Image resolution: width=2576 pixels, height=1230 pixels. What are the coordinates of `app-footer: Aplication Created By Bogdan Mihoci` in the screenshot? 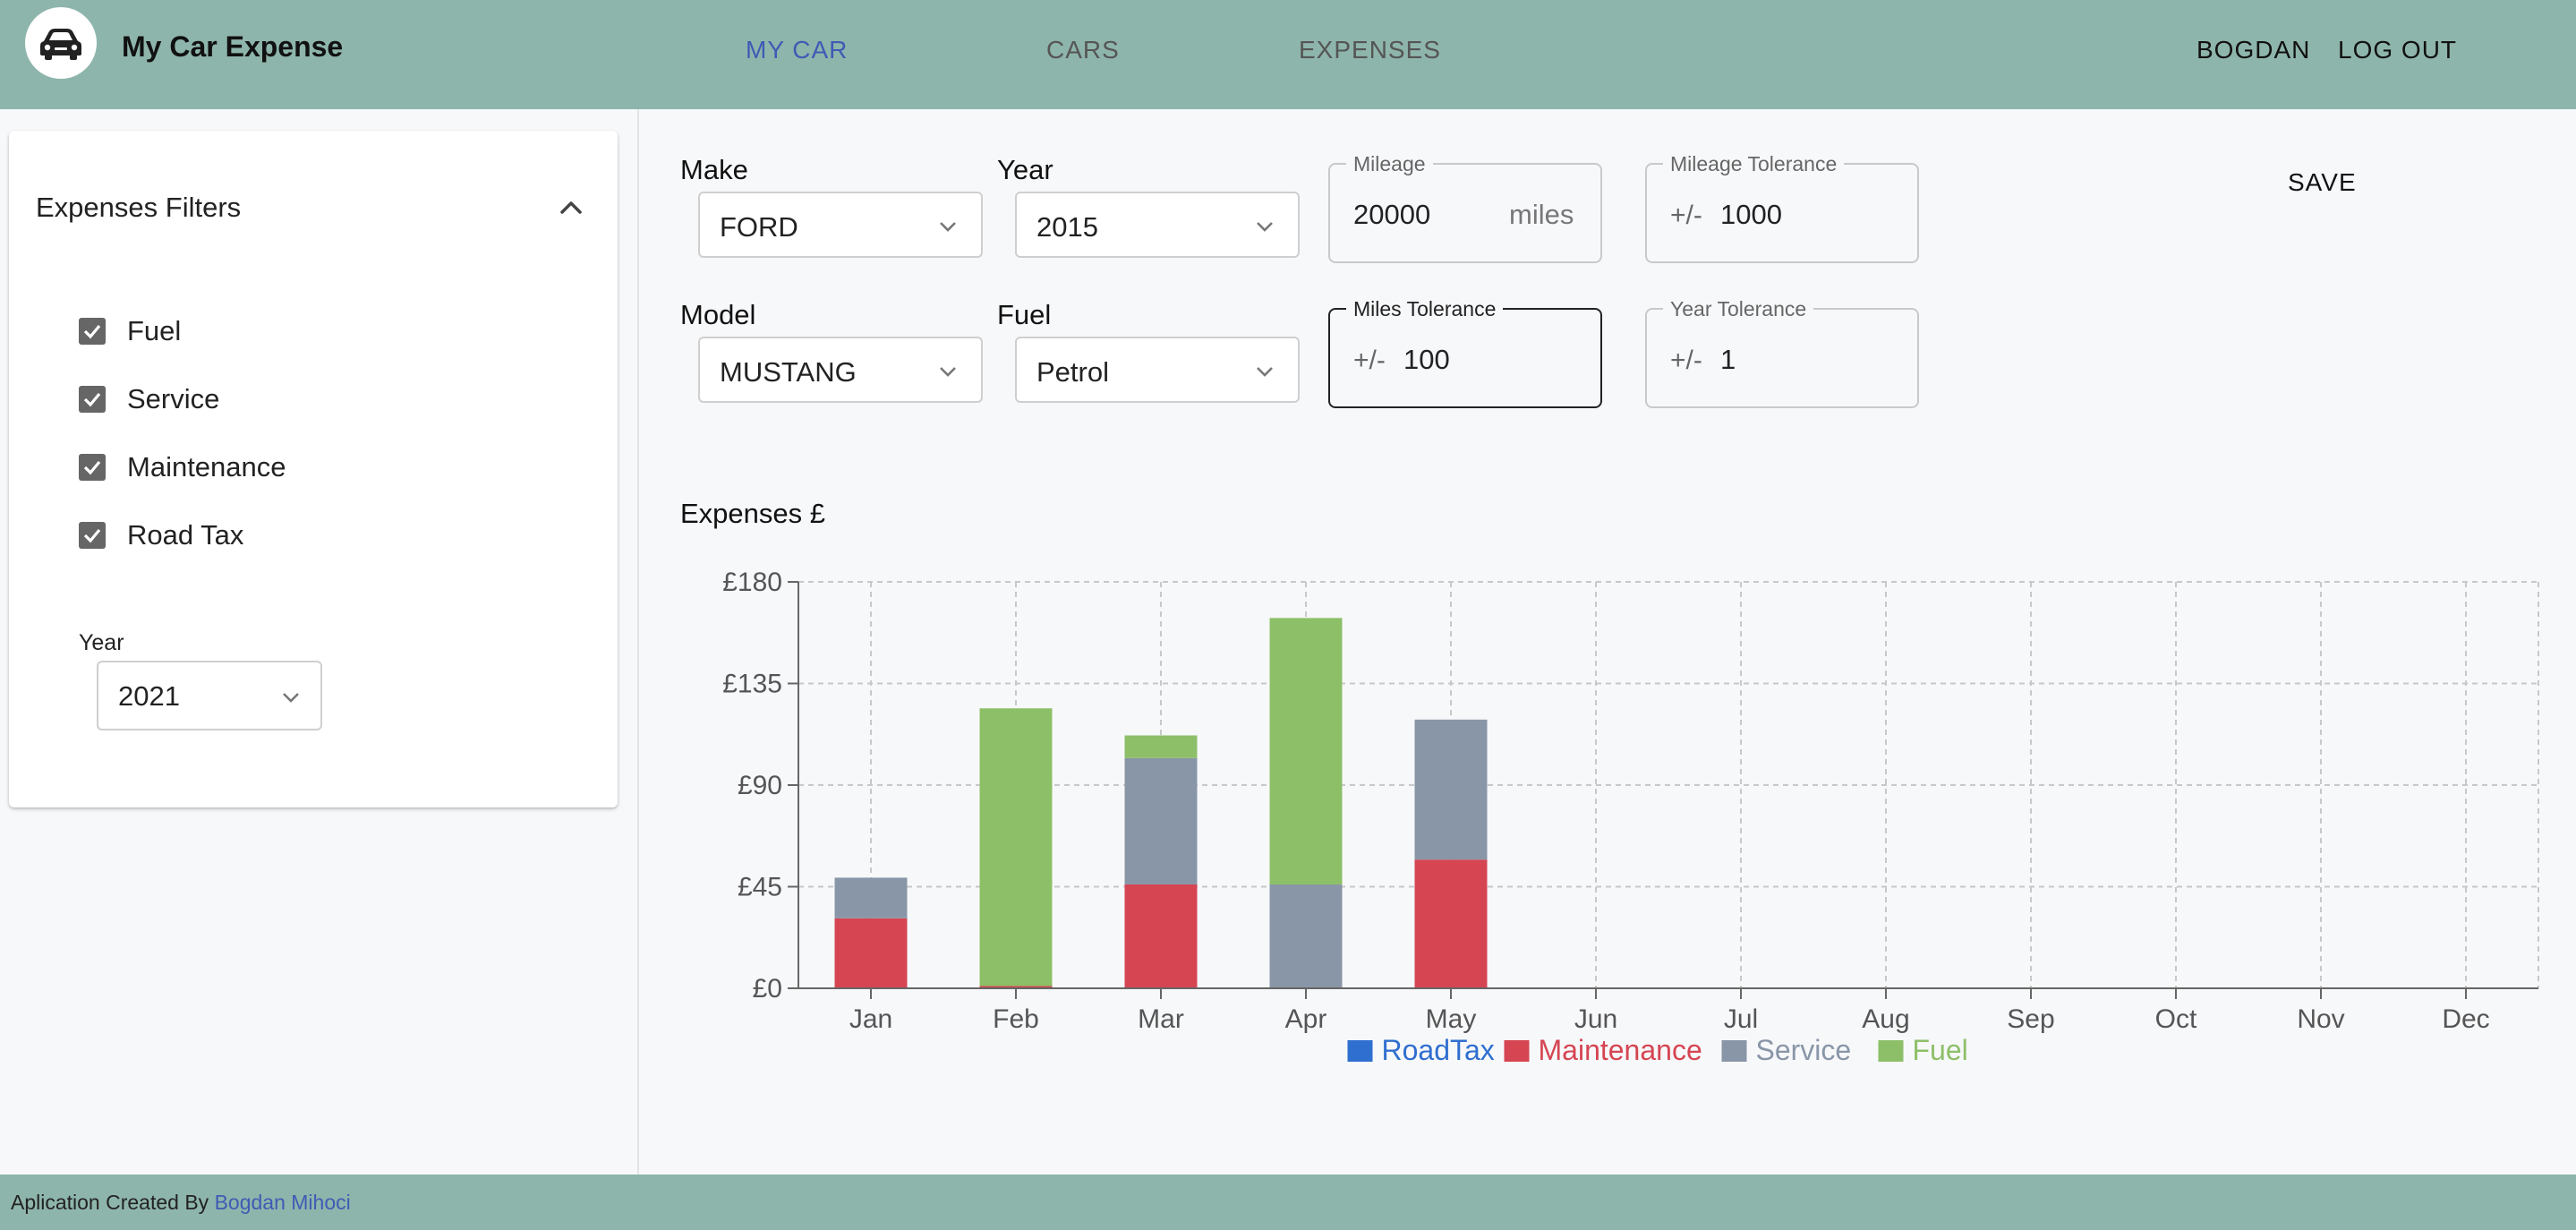 It's located at (1288, 1202).